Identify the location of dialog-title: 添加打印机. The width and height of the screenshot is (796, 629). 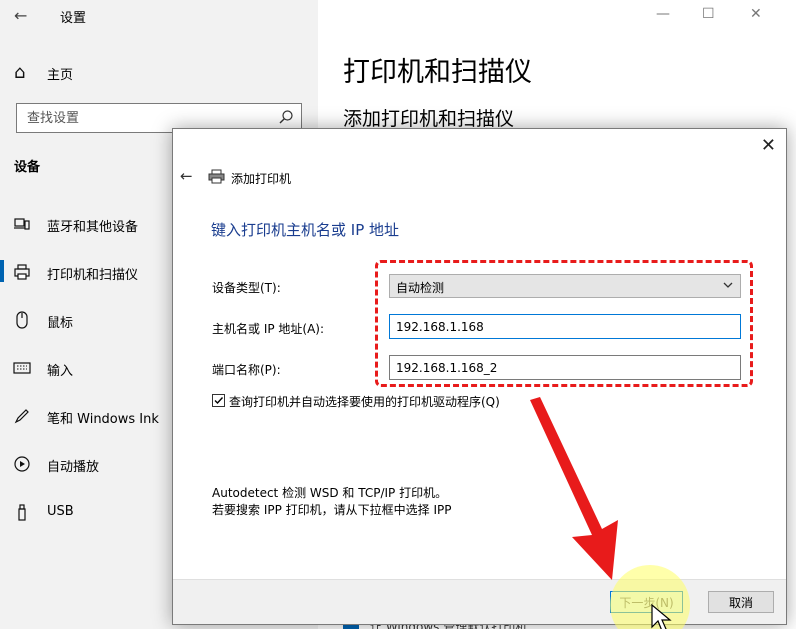
(261, 179).